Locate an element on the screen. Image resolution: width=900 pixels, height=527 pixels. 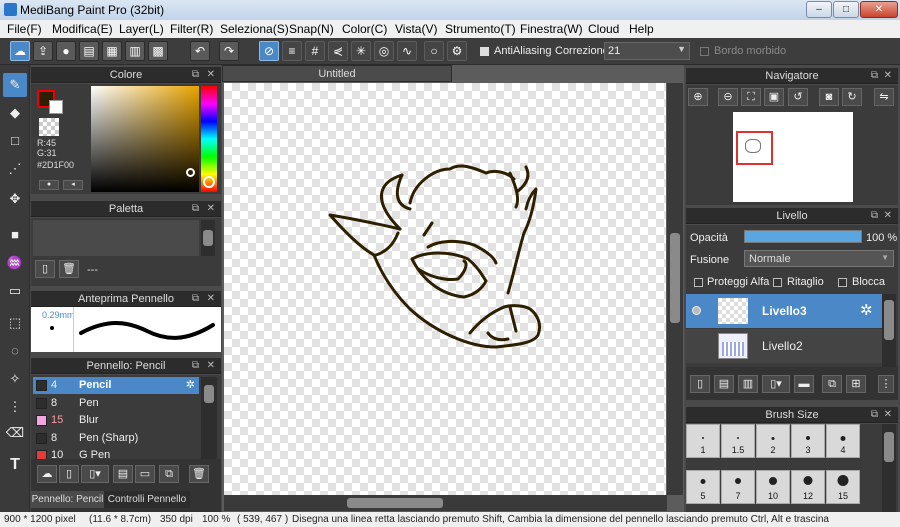
new-halftone-layer-icon: ▤ is located at coordinates (724, 384).